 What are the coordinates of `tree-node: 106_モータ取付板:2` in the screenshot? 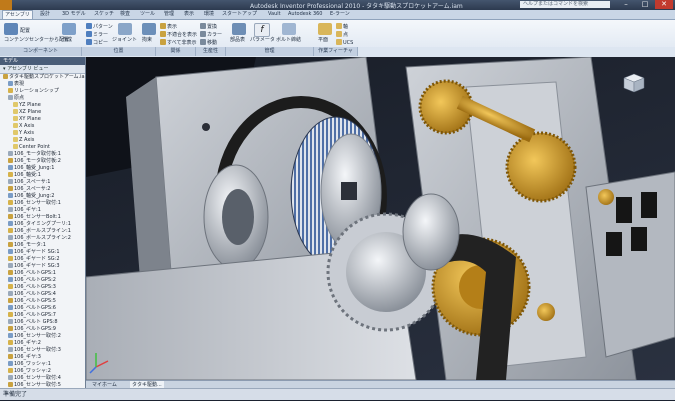 It's located at (42, 161).